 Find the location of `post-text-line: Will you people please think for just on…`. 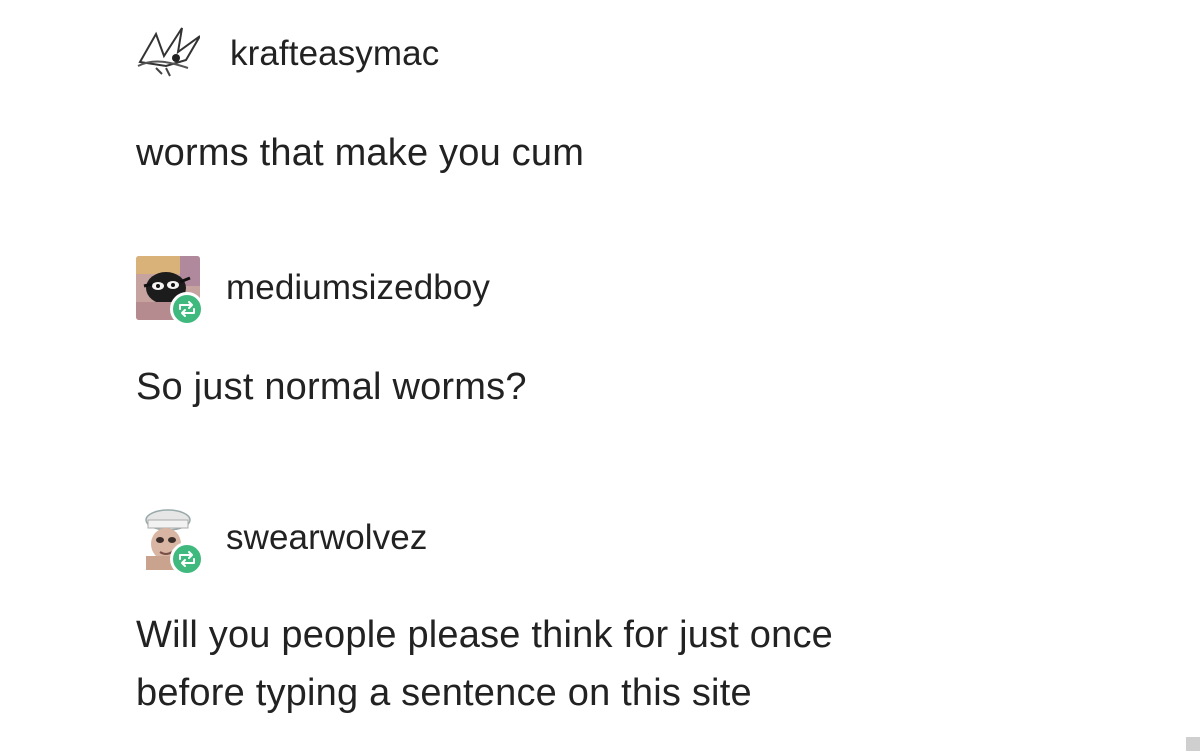

post-text-line: Will you people please think for just on… is located at coordinates (485, 635).